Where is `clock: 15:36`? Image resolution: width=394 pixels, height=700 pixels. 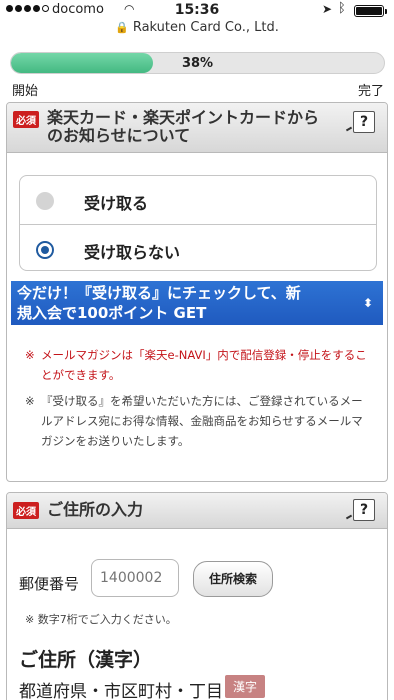 clock: 15:36 is located at coordinates (197, 10).